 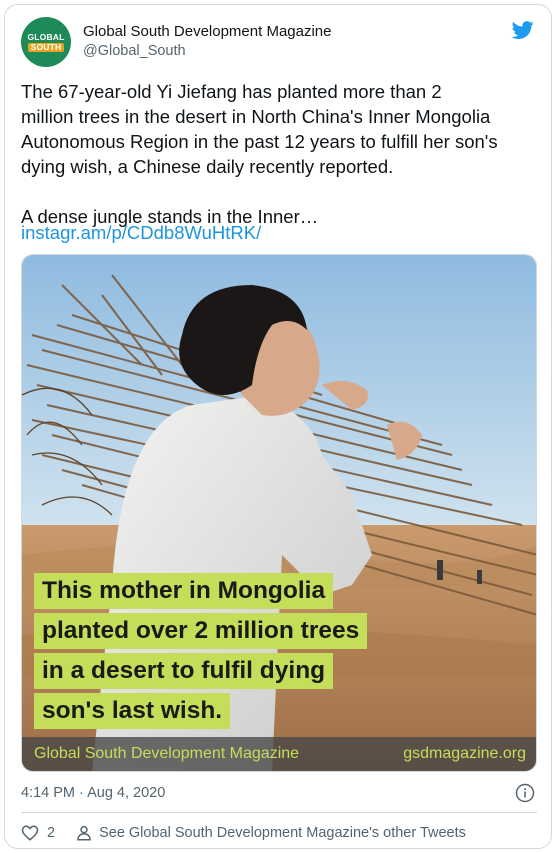 I want to click on avatar-text-line2: SOUTH, so click(x=46, y=47).